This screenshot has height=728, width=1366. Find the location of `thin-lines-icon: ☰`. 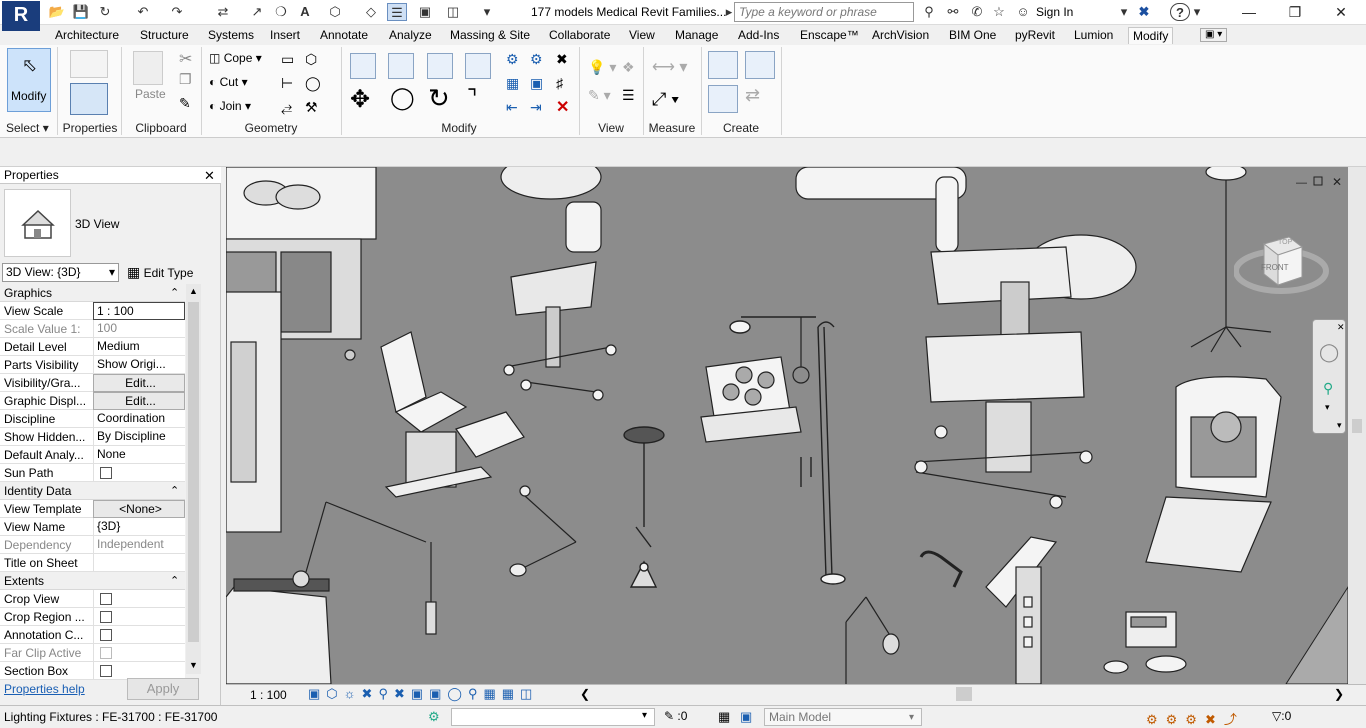

thin-lines-icon: ☰ is located at coordinates (397, 12).